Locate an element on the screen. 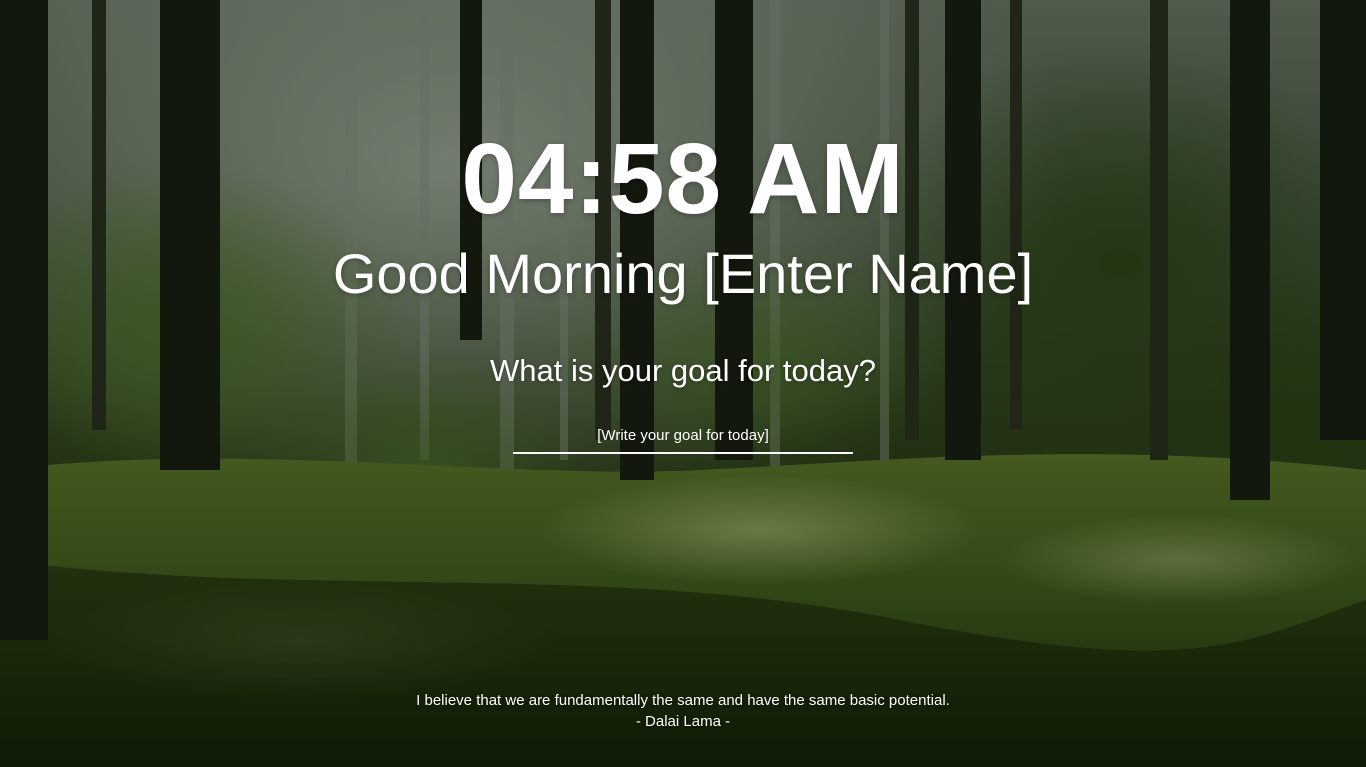  goal-question: What is your goal for today? is located at coordinates (683, 370).